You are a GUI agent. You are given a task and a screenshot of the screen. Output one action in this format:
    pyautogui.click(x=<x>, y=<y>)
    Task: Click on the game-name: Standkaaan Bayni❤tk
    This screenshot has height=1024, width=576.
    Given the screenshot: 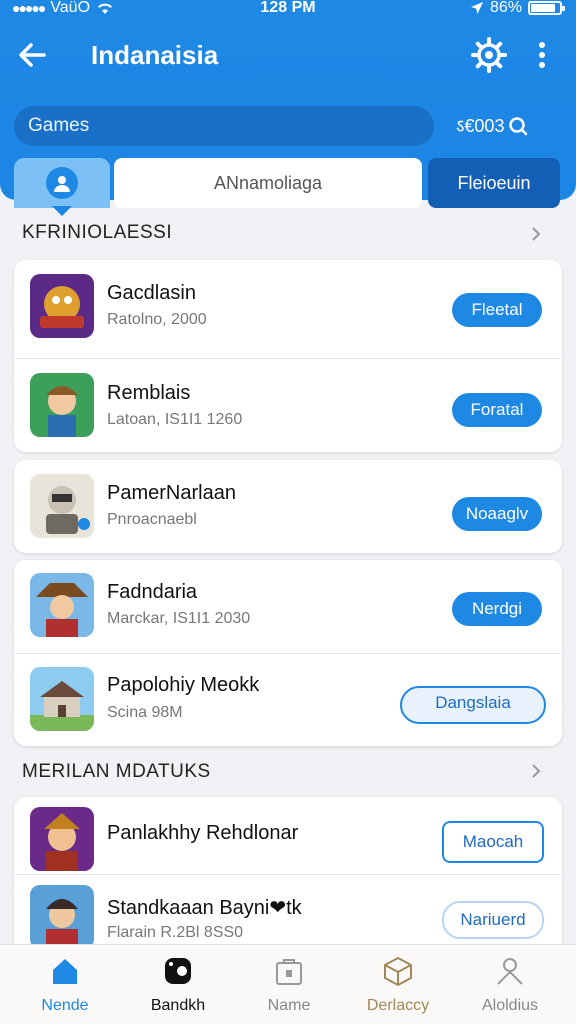 What is the action you would take?
    pyautogui.click(x=204, y=908)
    